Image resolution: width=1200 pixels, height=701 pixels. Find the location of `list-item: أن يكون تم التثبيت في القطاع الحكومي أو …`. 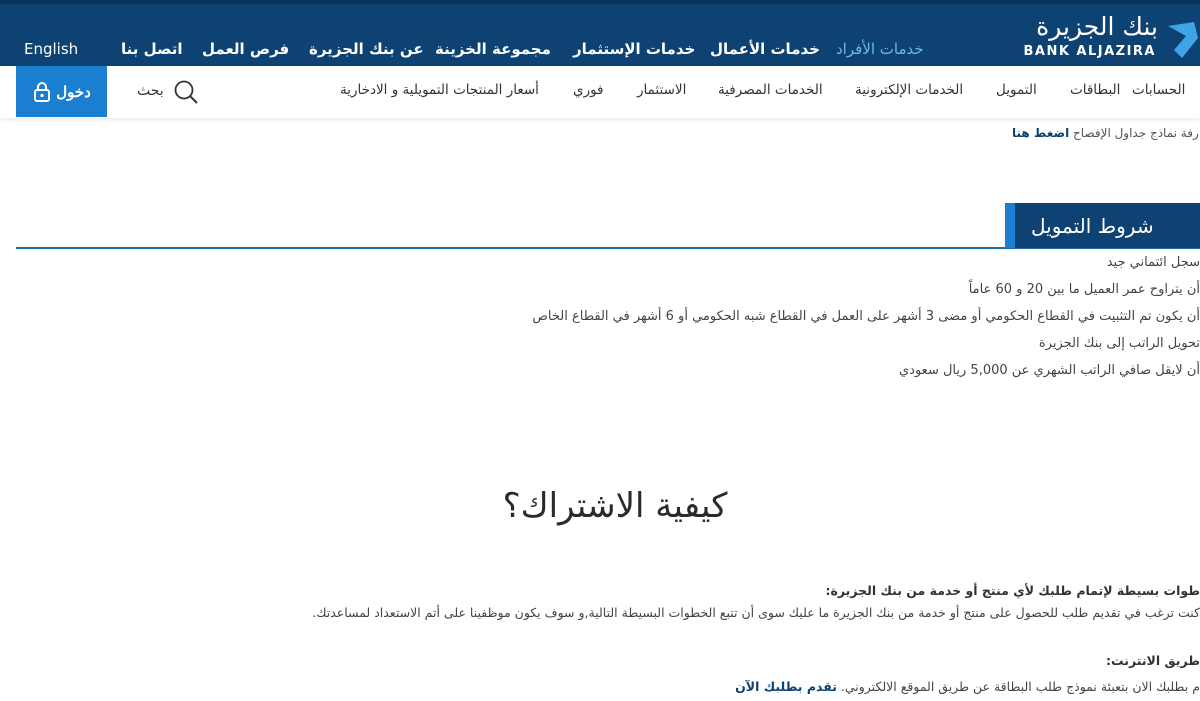

list-item: أن يكون تم التثبيت في القطاع الحكومي أو … is located at coordinates (866, 316).